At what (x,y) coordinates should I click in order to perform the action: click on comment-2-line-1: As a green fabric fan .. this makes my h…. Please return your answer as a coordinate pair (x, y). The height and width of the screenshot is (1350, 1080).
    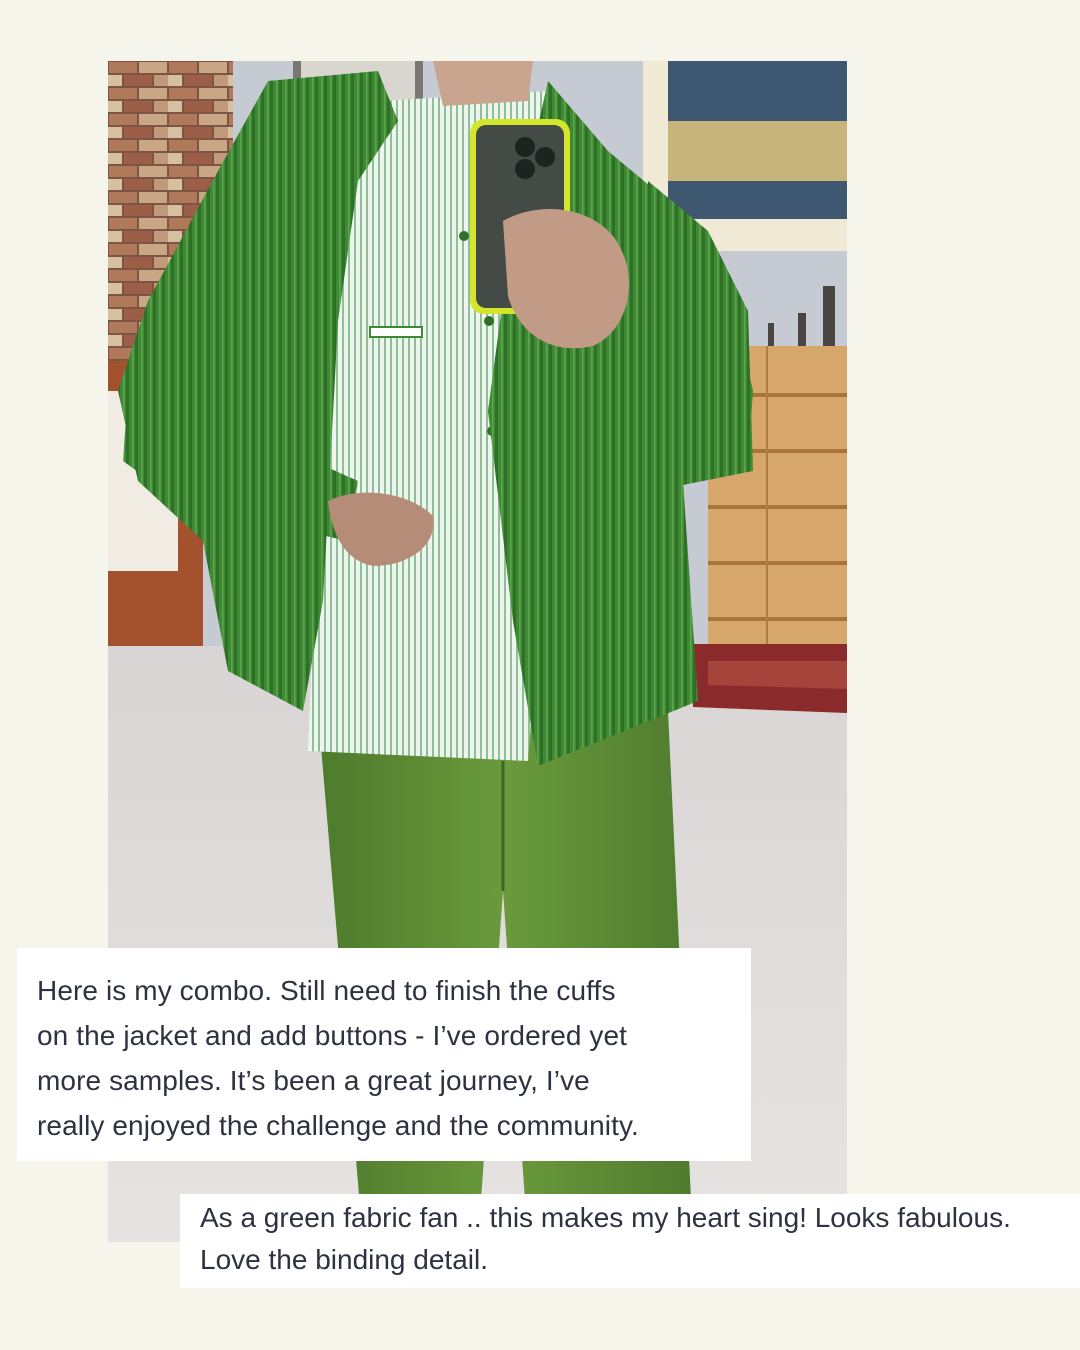
    Looking at the image, I should click on (605, 1217).